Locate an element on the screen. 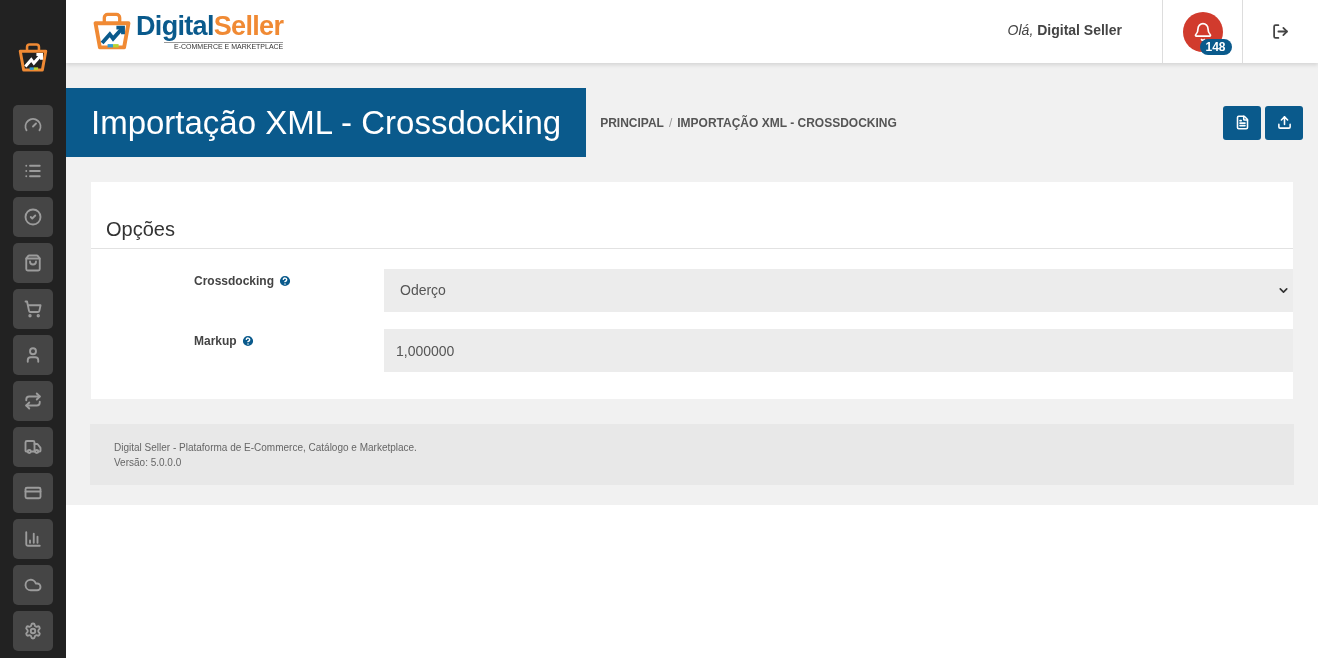 The width and height of the screenshot is (1318, 658). footer-text: Versão: 5.0.0.0 is located at coordinates (148, 462).